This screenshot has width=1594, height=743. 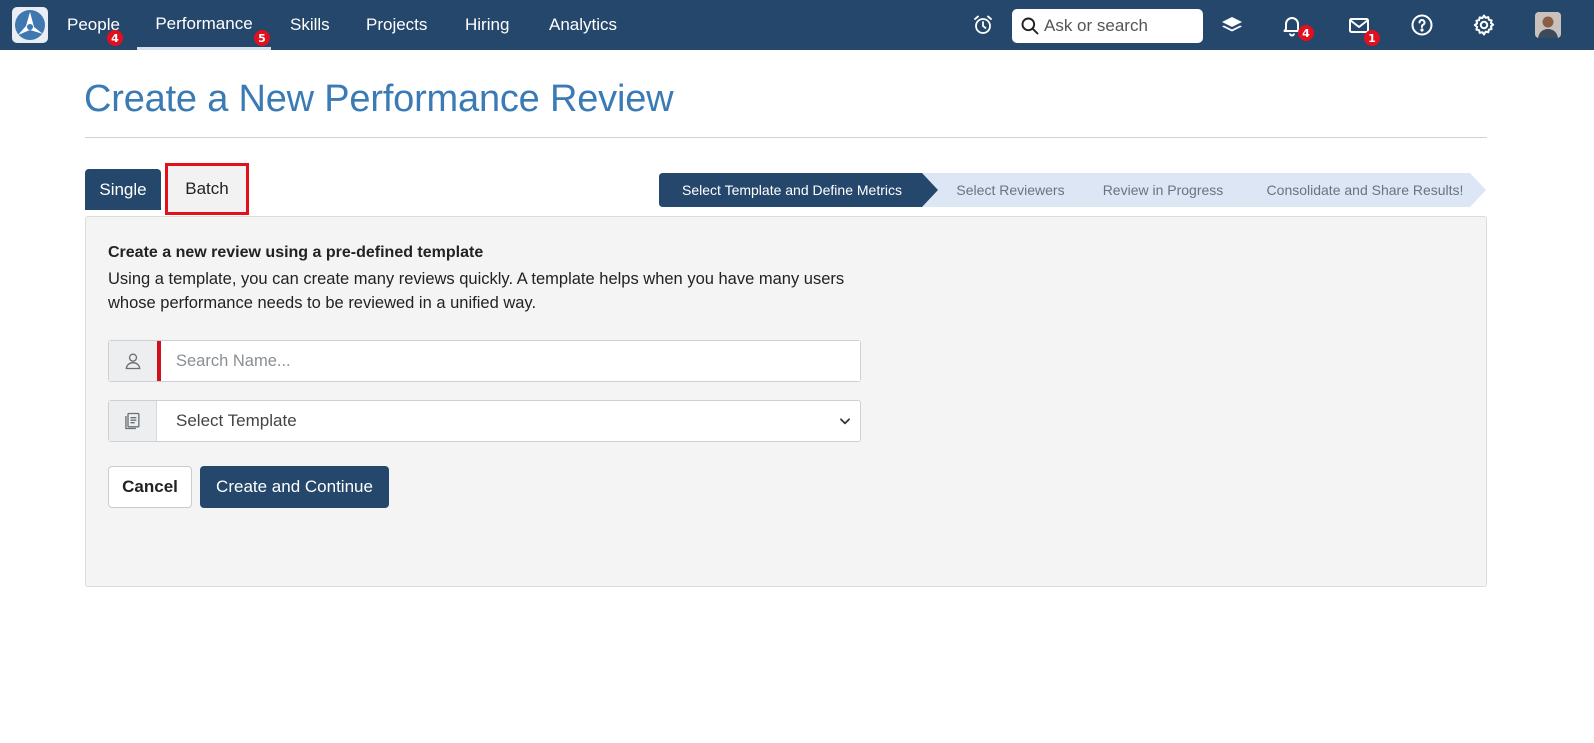 I want to click on step-select-template: Select Template and Define Metrics, so click(x=799, y=190).